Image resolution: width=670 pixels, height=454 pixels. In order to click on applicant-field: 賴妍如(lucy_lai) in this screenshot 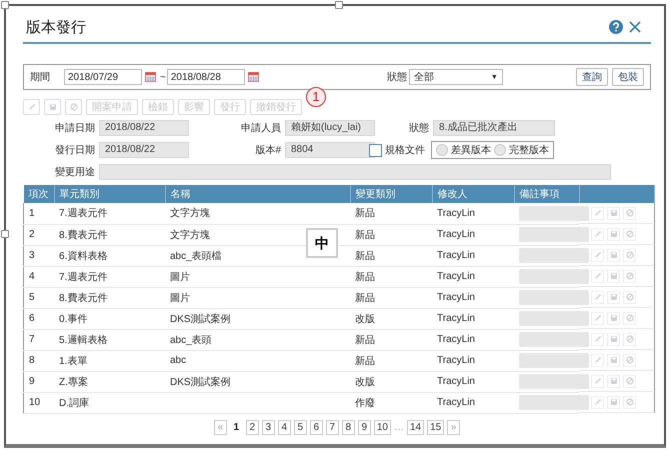, I will do `click(330, 128)`.